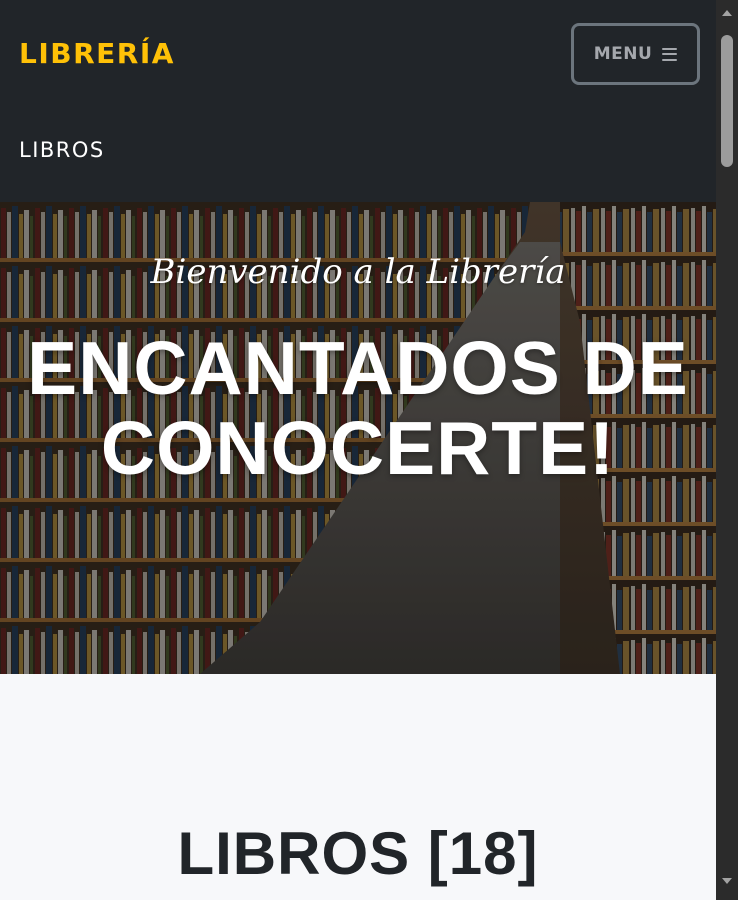 The width and height of the screenshot is (738, 900). Describe the element at coordinates (727, 881) in the screenshot. I see `scroll-down-arrow-icon` at that location.